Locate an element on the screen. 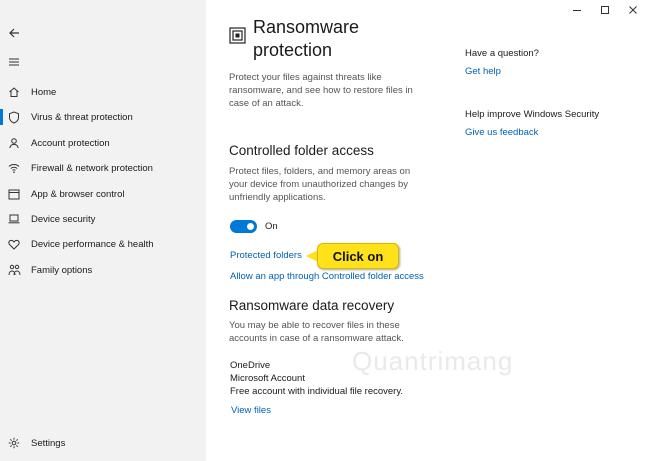 The width and height of the screenshot is (650, 461). account-label: Microsoft Account is located at coordinates (267, 378).